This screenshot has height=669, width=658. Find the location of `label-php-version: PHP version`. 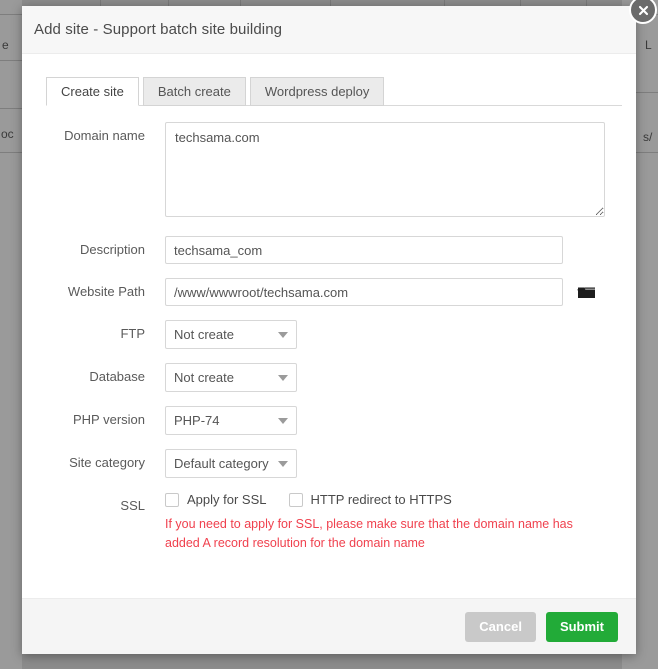

label-php-version: PHP version is located at coordinates (108, 419).